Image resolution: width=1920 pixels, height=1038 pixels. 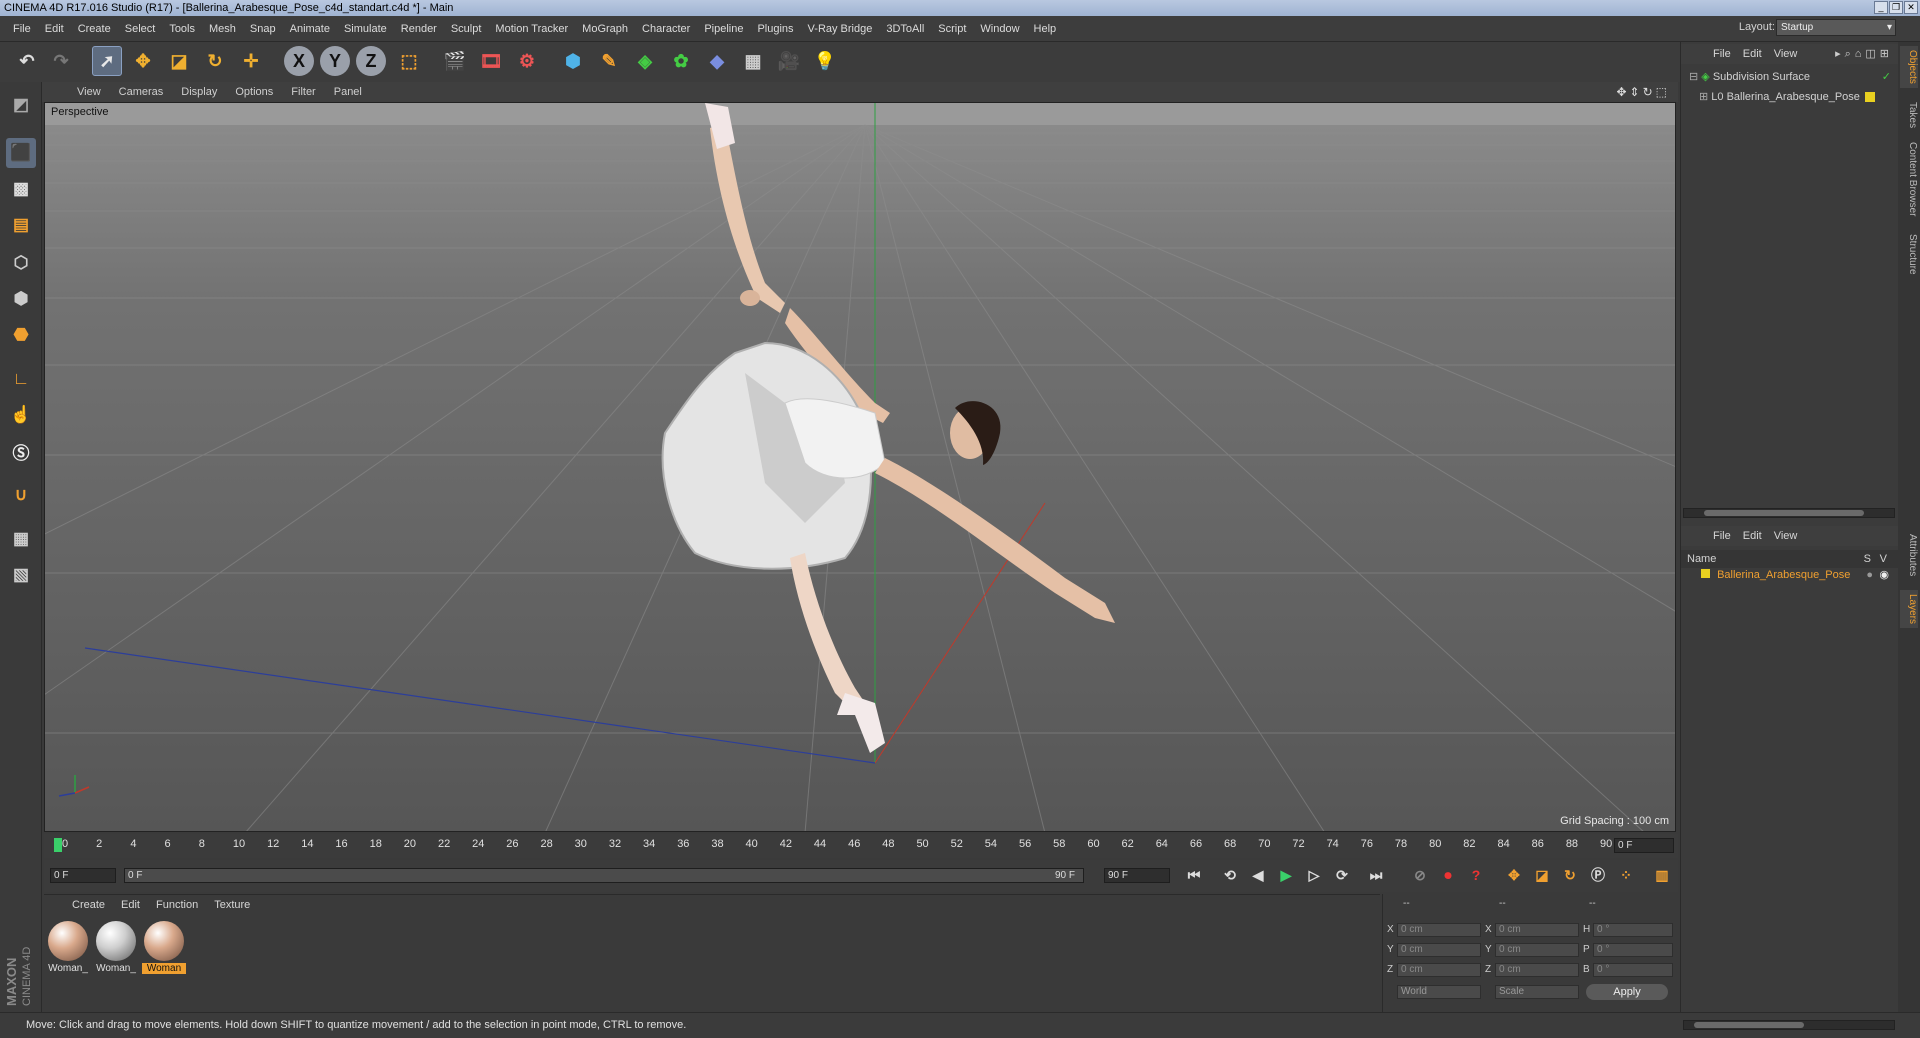 I want to click on size-mode-select: Scale, so click(x=1537, y=992).